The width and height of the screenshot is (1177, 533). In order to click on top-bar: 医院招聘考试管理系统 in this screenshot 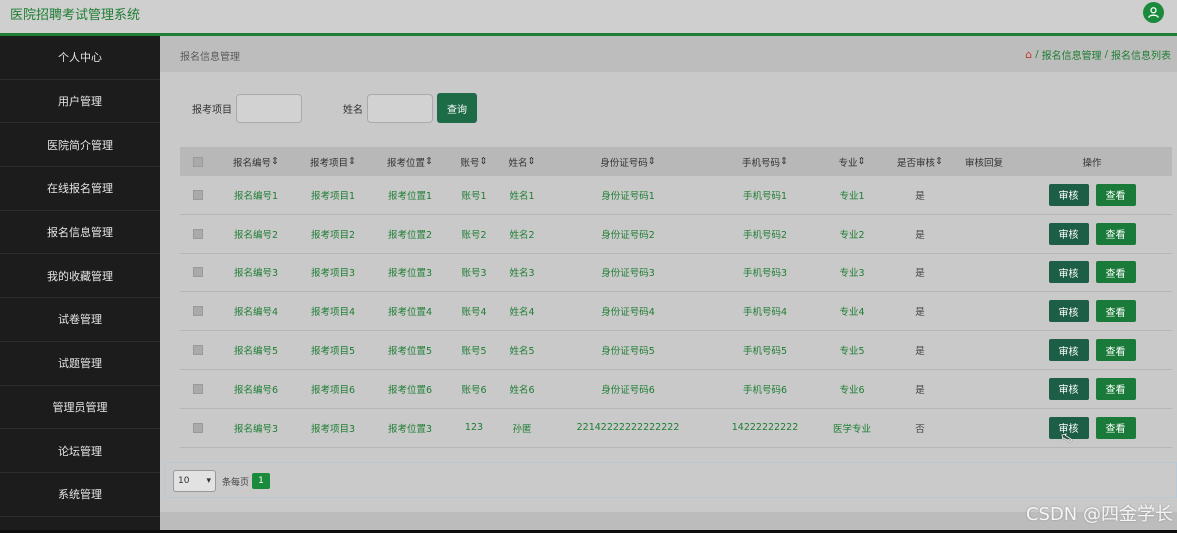, I will do `click(588, 16)`.